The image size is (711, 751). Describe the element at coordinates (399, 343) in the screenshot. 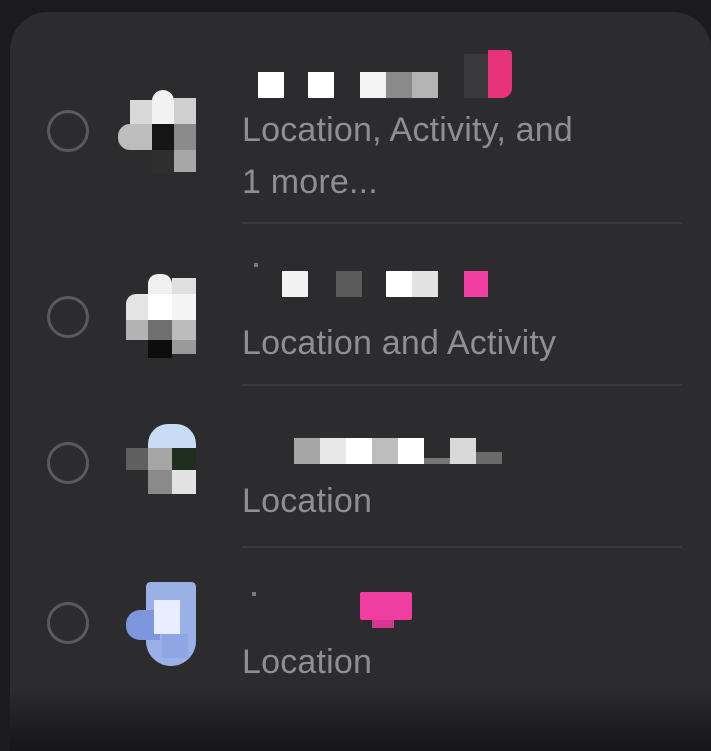

I see `permissions-text: Location and Activity` at that location.